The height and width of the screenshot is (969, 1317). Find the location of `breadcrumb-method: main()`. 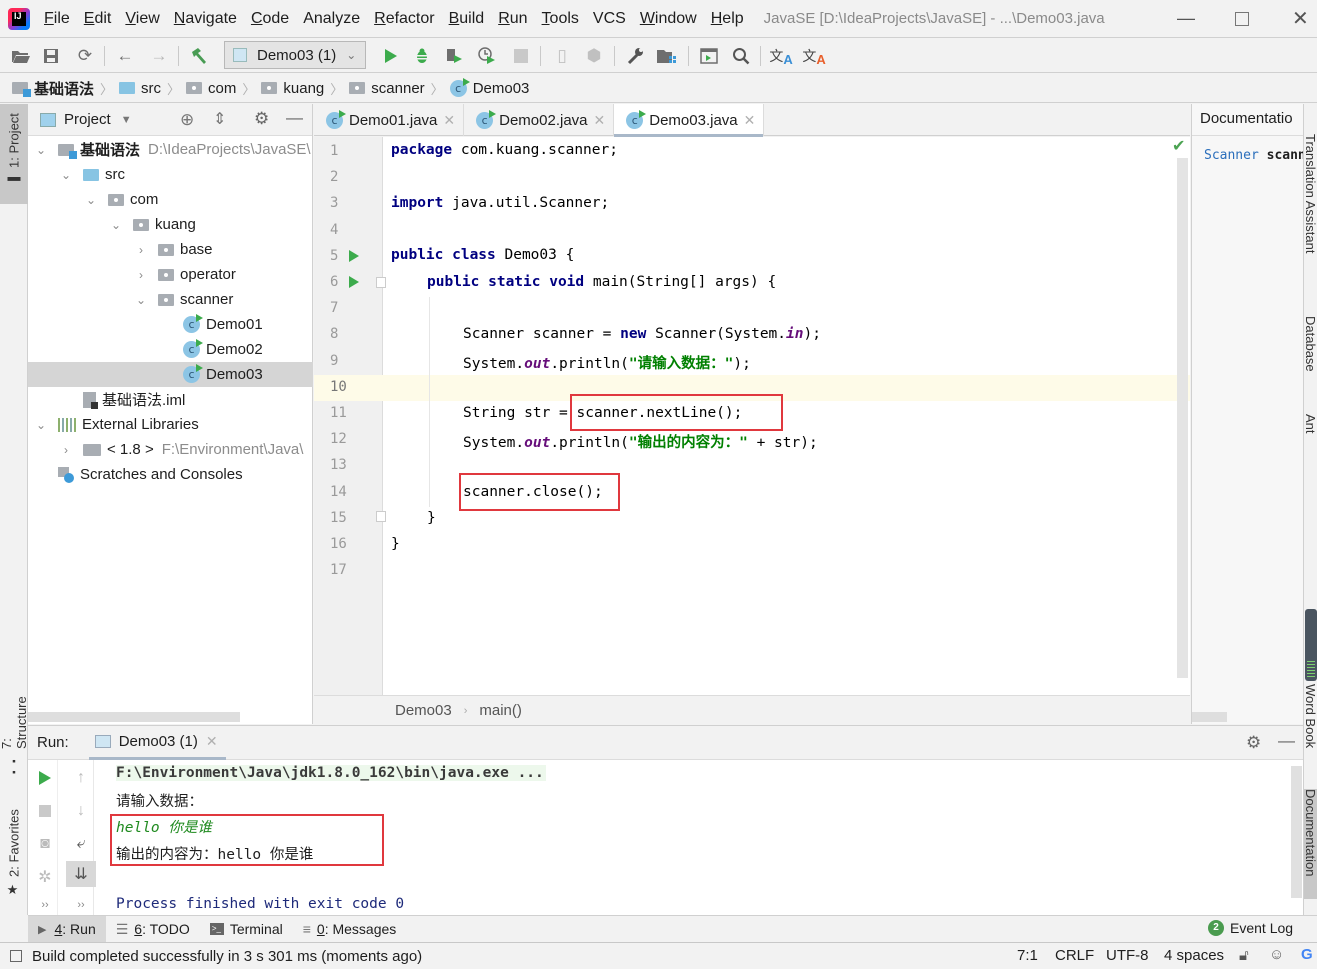

breadcrumb-method: main() is located at coordinates (500, 710).